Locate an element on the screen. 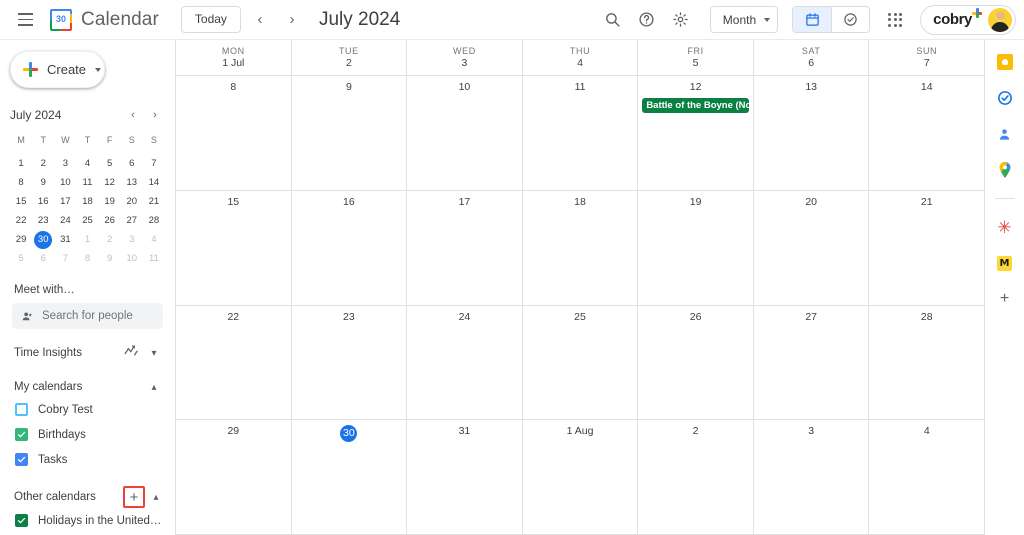  calendar-day-cell: 27 is located at coordinates (811, 363).